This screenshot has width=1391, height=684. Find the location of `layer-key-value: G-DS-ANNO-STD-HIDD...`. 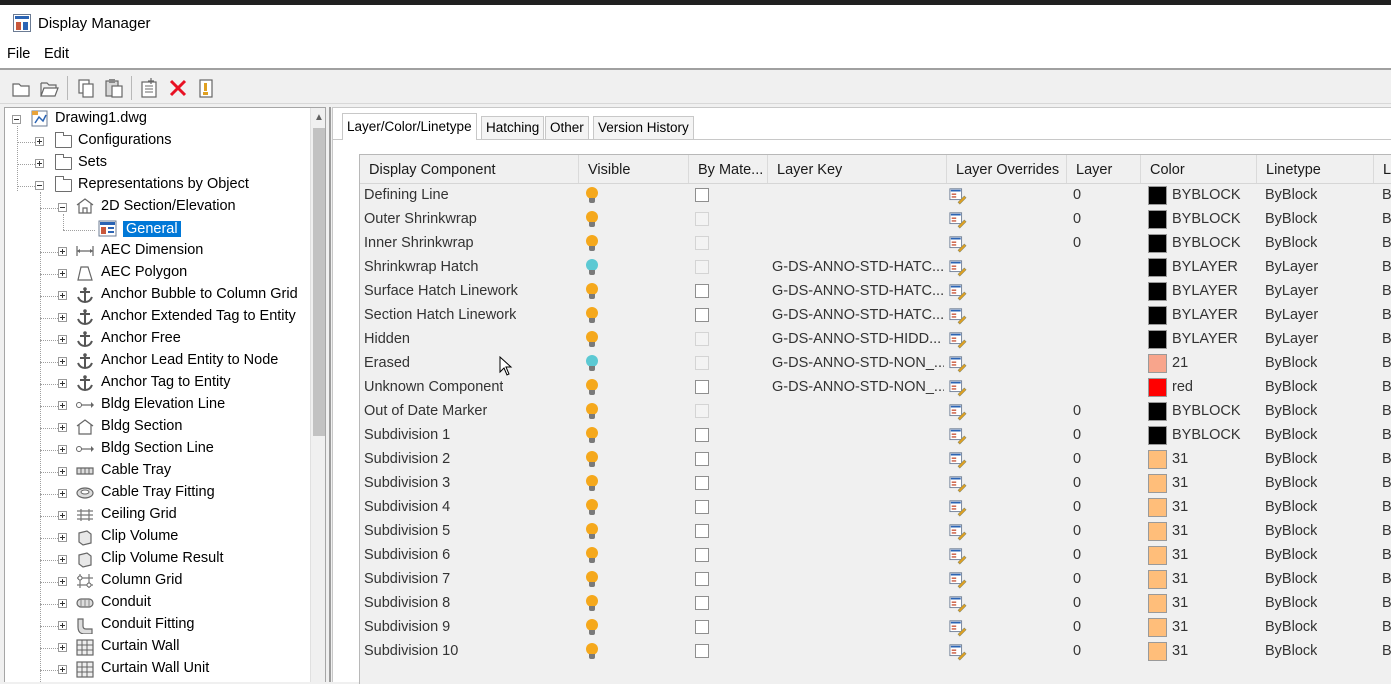

layer-key-value: G-DS-ANNO-STD-HIDD... is located at coordinates (858, 340).